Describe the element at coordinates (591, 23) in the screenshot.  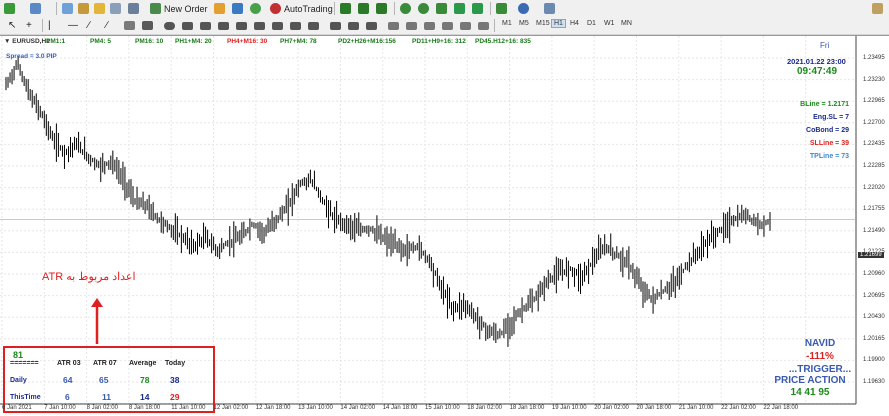
I see `timeframe-d1: D1` at that location.